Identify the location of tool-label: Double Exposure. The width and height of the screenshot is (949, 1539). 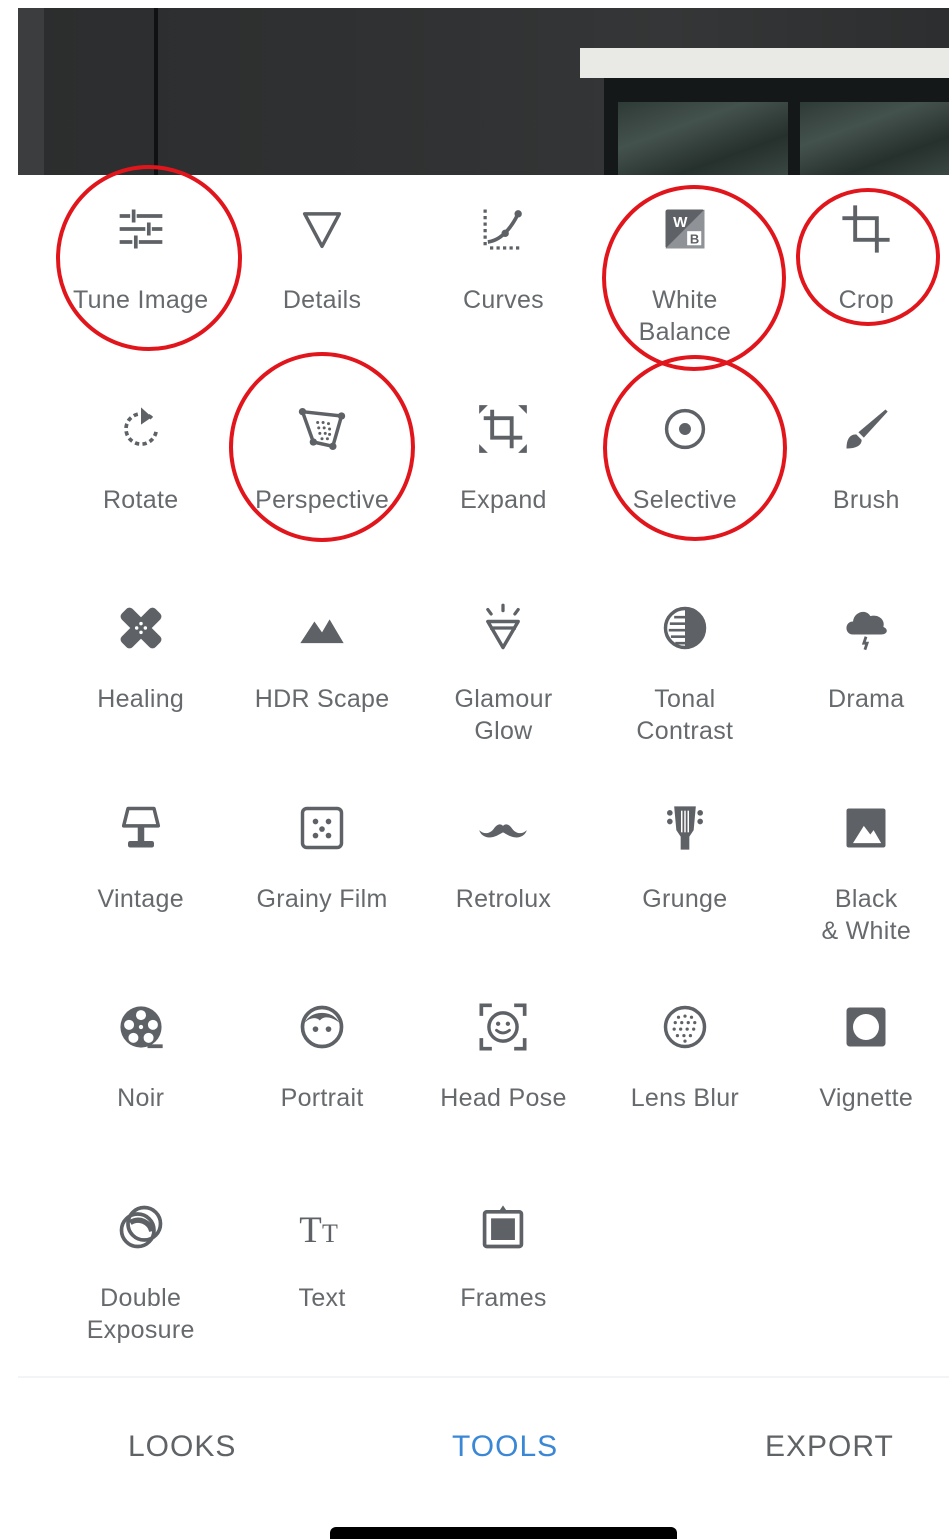
(140, 1313).